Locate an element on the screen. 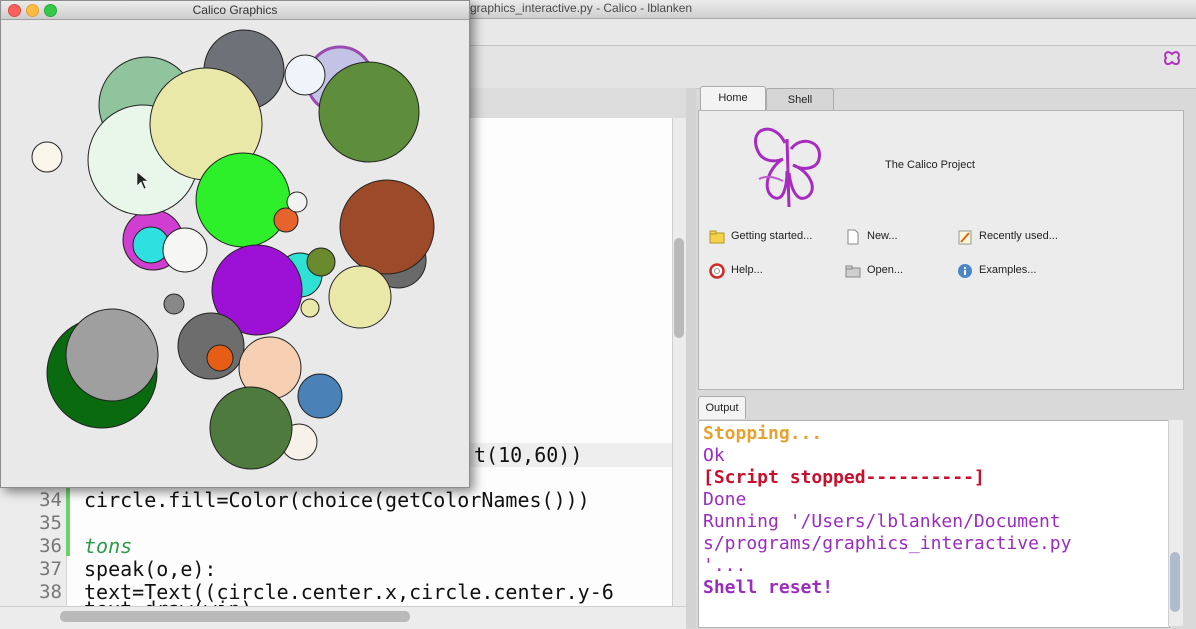  output-line: [Script stopped----------] is located at coordinates (844, 477).